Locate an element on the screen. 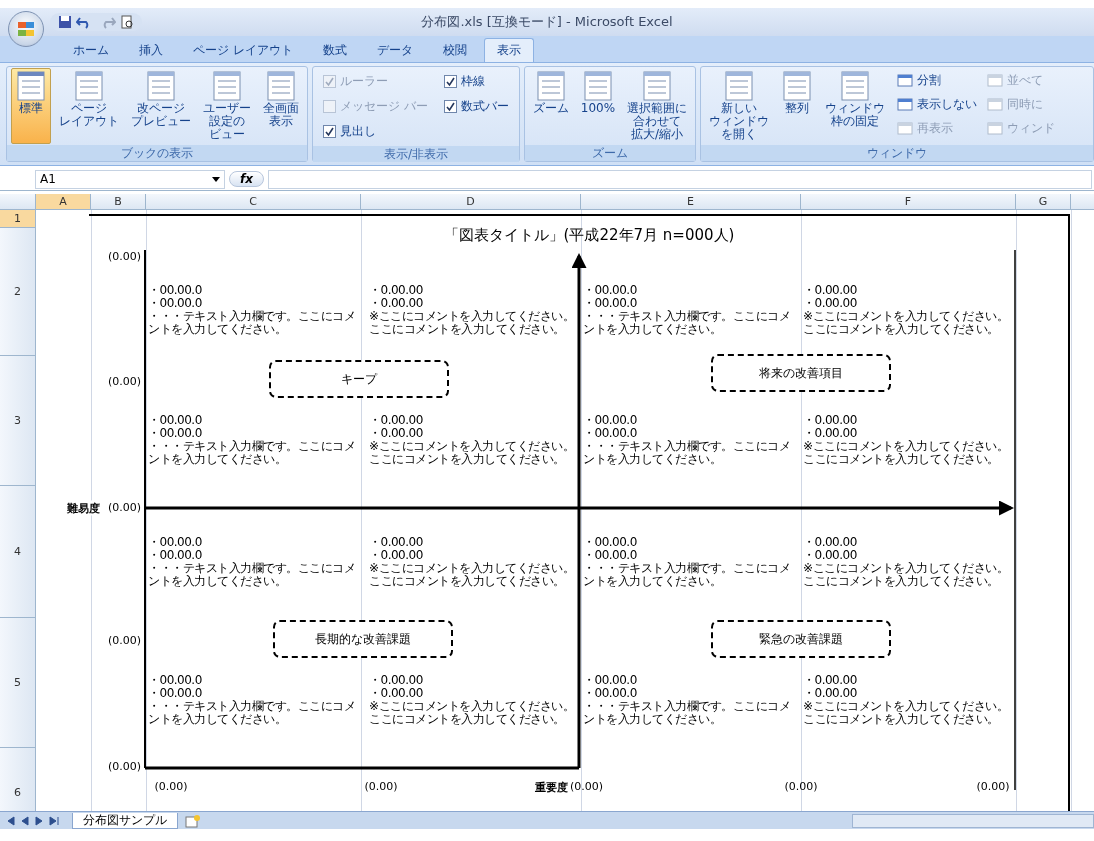 This screenshot has width=1094, height=841. row-header: 2 is located at coordinates (17, 292).